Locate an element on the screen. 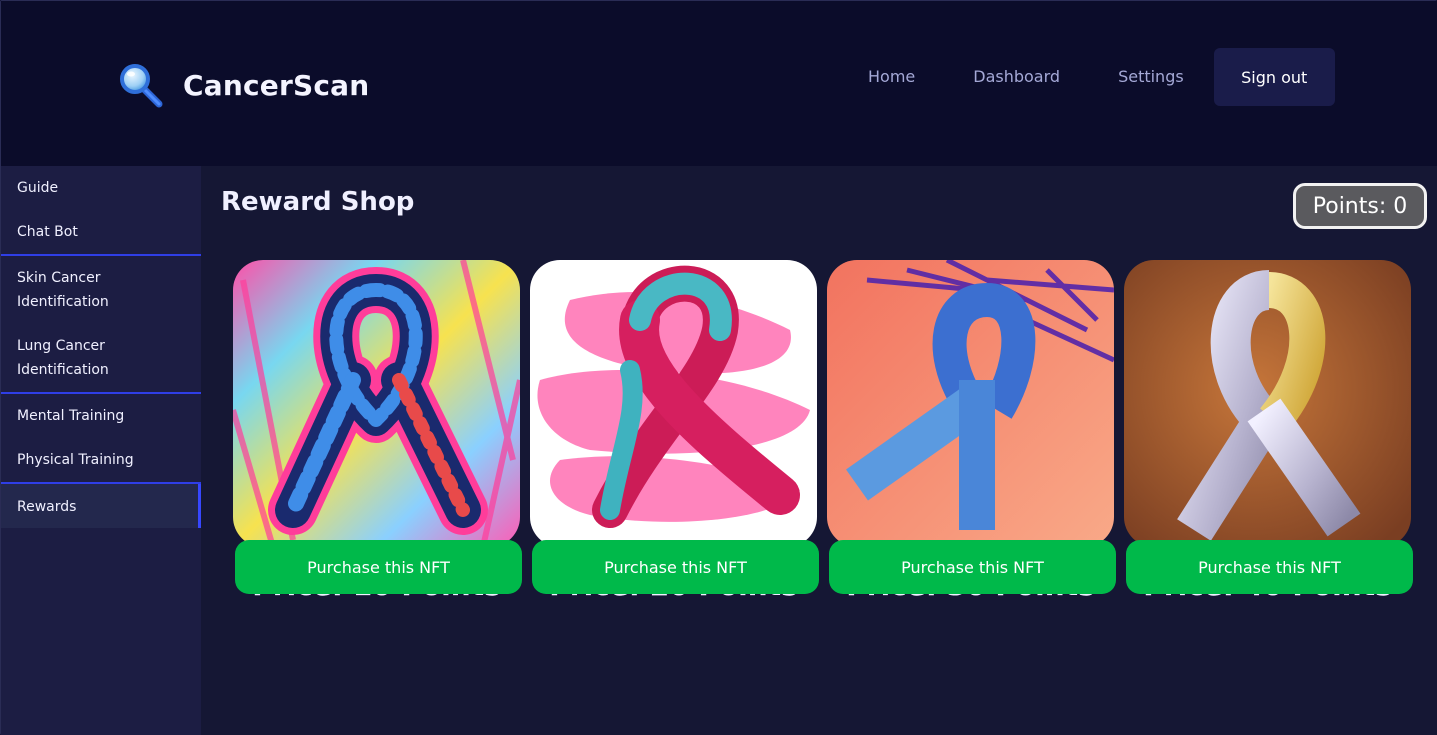  points-badge: Points: 0 is located at coordinates (1360, 206).